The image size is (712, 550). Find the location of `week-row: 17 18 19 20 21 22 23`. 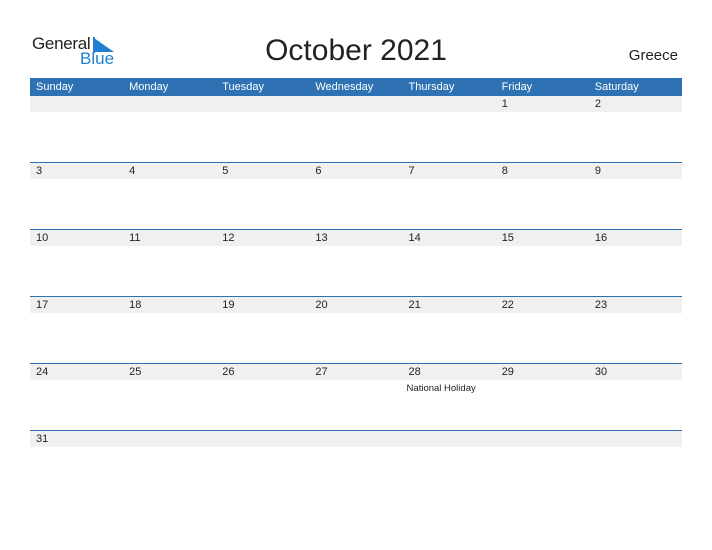

week-row: 17 18 19 20 21 22 23 is located at coordinates (356, 330).